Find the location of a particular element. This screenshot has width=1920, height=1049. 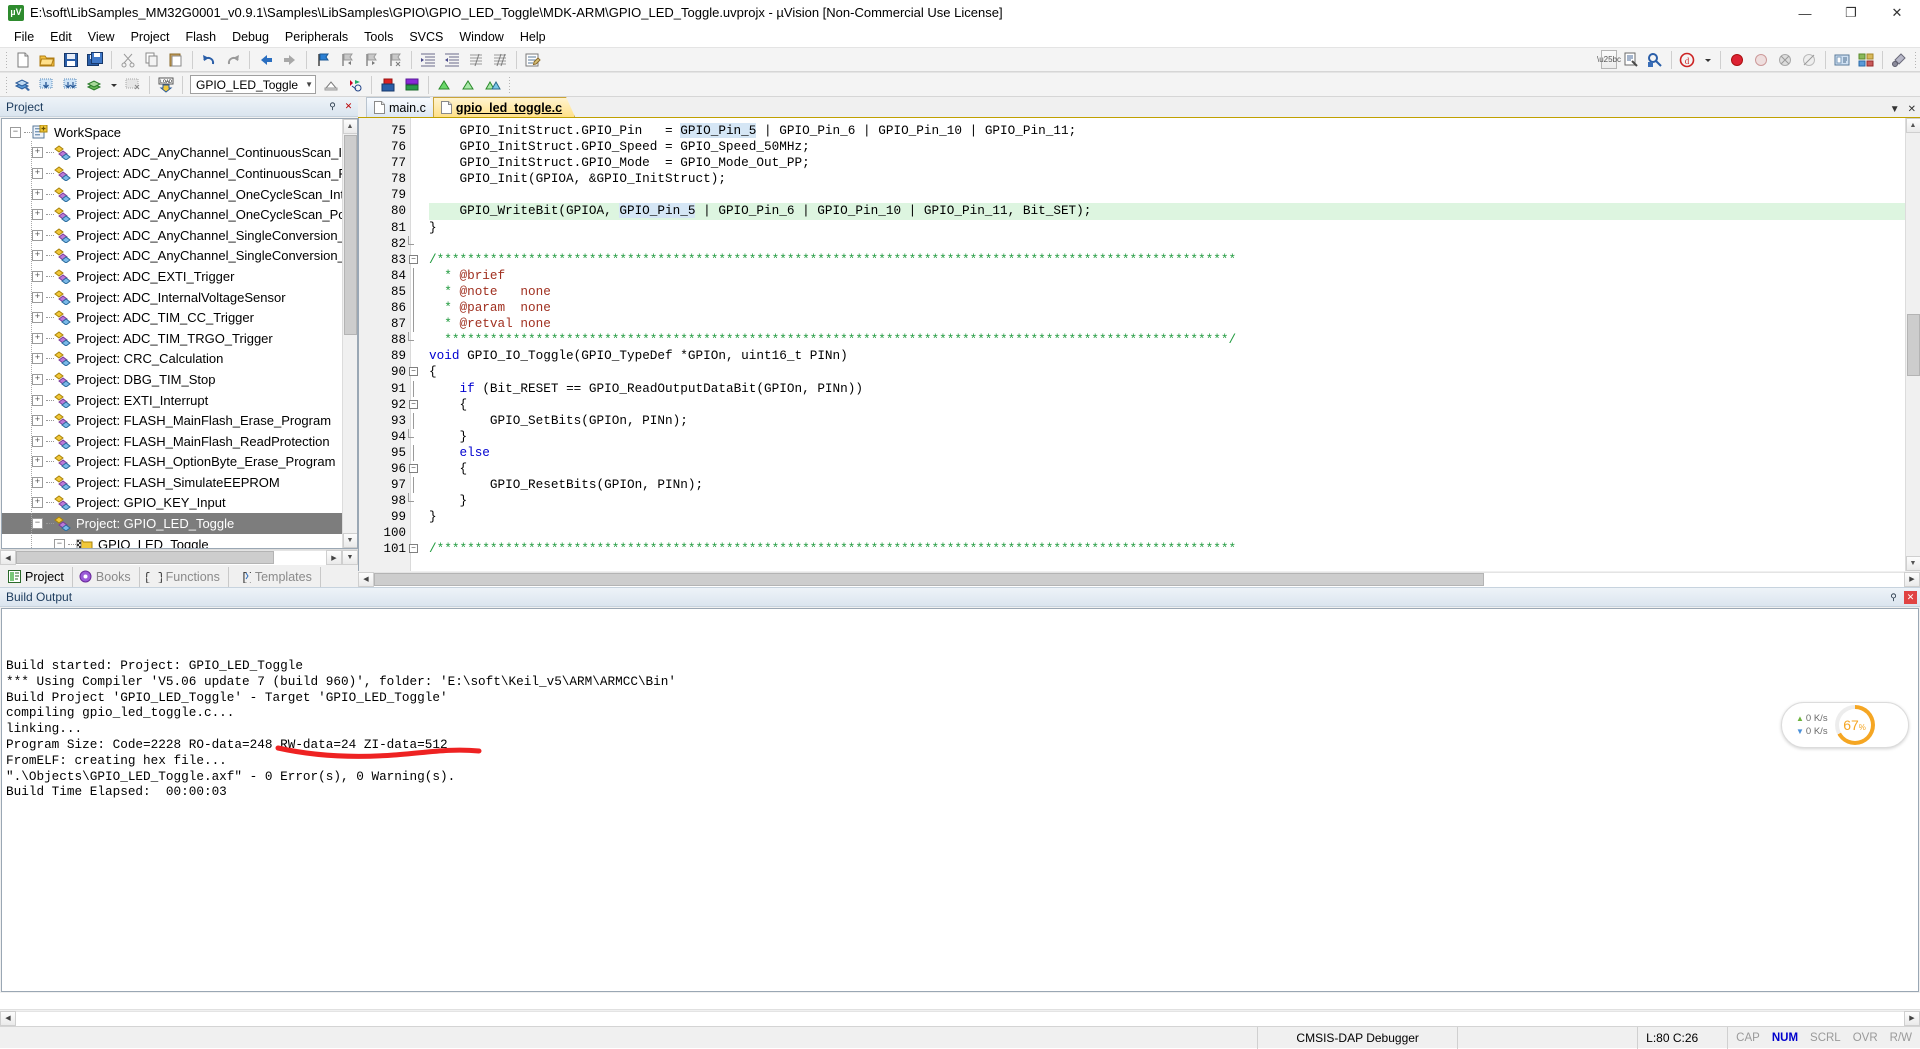

code-line: else is located at coordinates (1167, 453).